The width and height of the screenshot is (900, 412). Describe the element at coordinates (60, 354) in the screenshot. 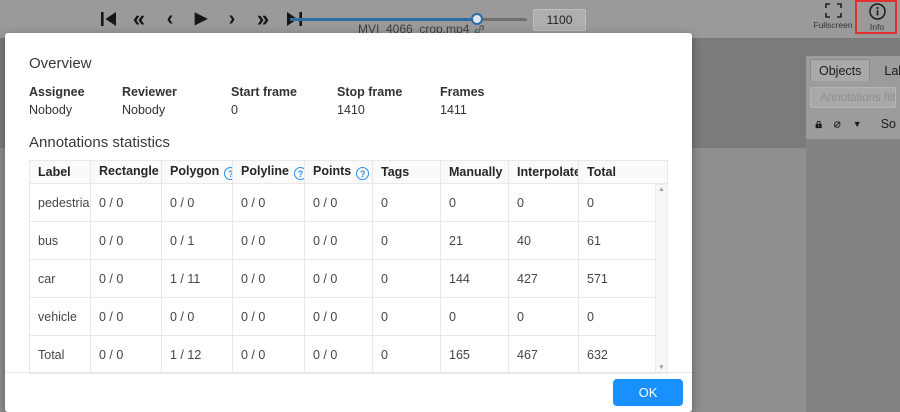

I see `table-cell: Total` at that location.